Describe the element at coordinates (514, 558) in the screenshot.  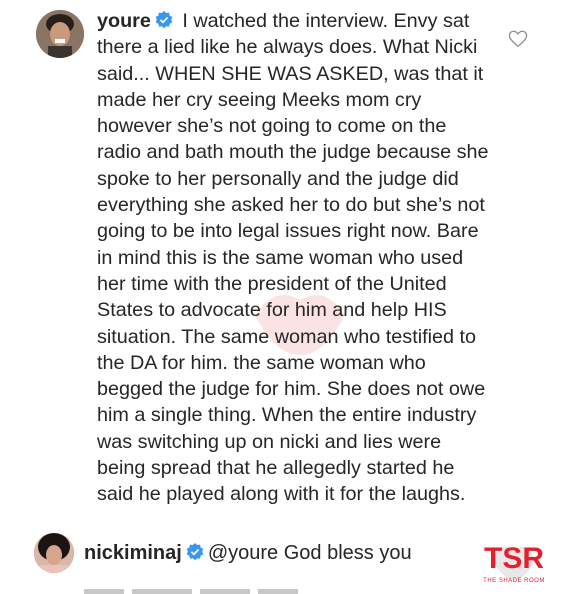
I see `tsr-logo-text: TSR` at that location.